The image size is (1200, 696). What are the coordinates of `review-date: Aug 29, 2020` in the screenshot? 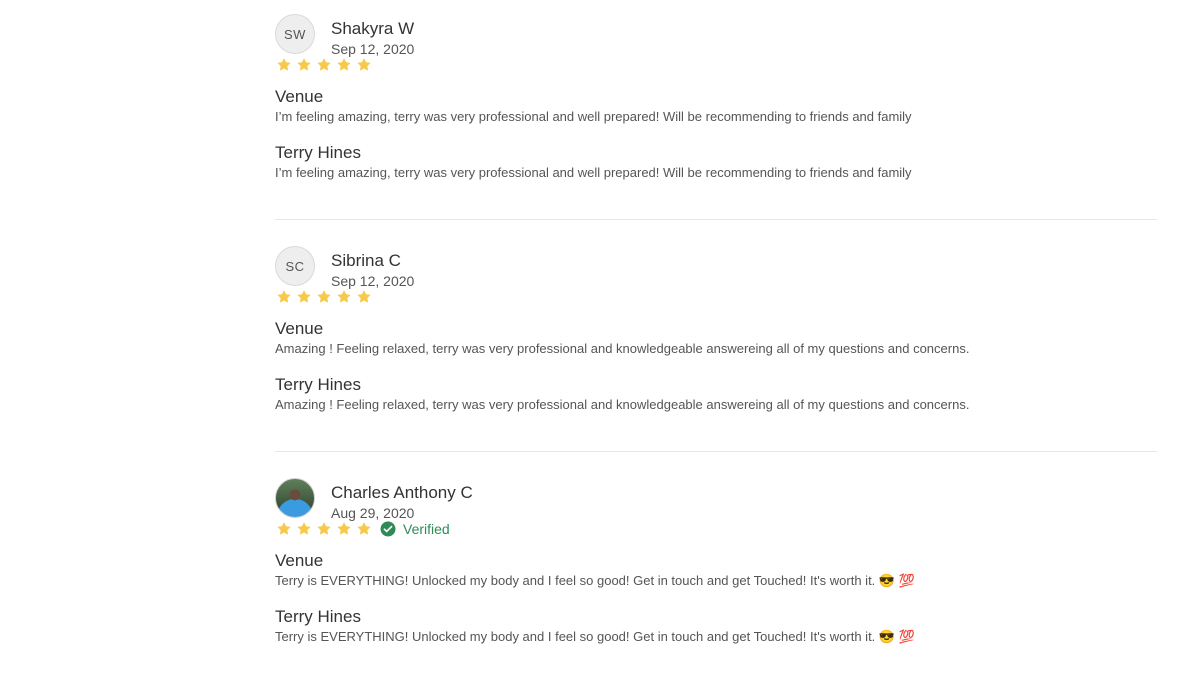 It's located at (373, 513).